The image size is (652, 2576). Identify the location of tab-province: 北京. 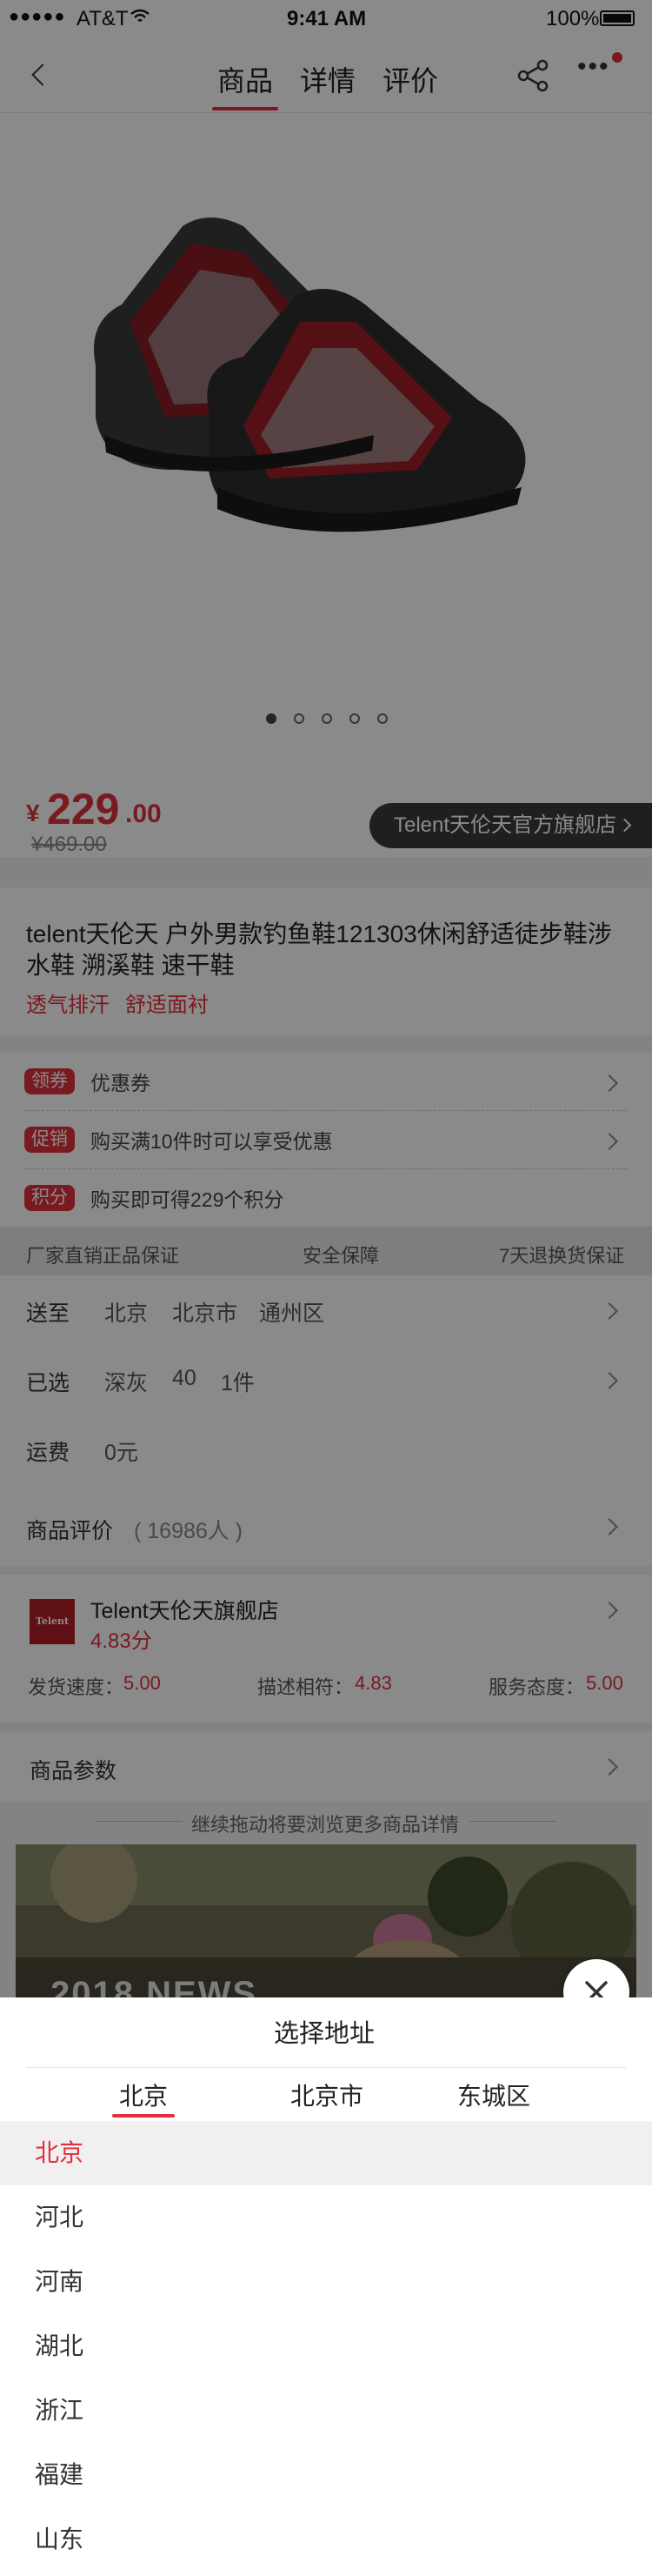
(143, 2098).